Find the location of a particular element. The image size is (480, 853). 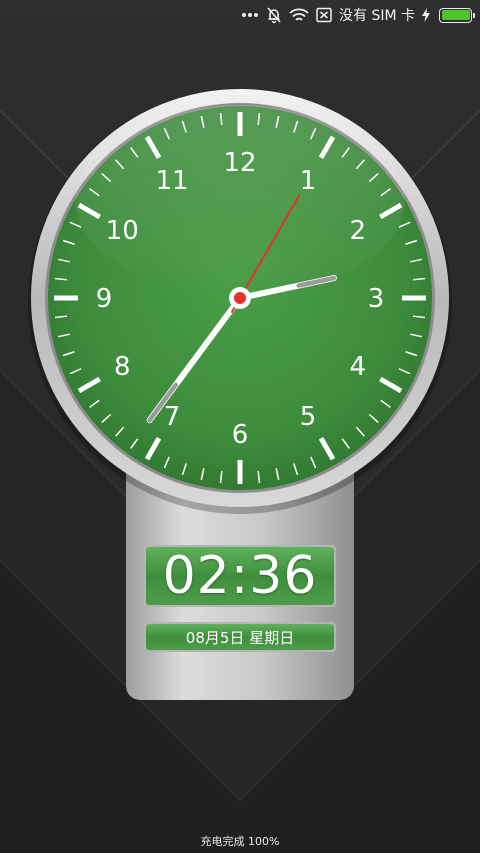

clock-numeral: 2 is located at coordinates (358, 231).